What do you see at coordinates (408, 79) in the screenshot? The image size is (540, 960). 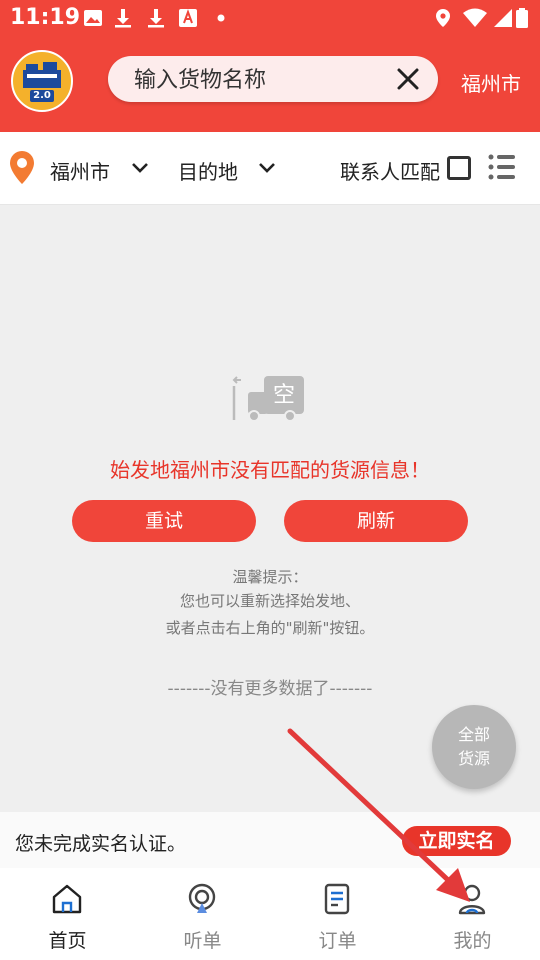 I see `clear-icon` at bounding box center [408, 79].